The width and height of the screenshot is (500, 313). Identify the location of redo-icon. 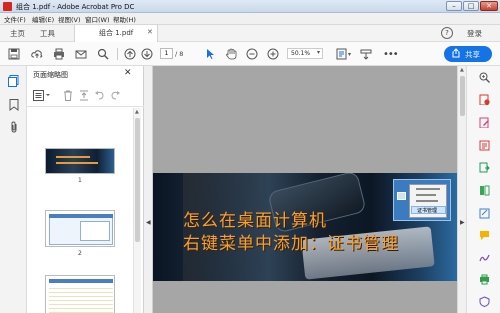
(115, 95).